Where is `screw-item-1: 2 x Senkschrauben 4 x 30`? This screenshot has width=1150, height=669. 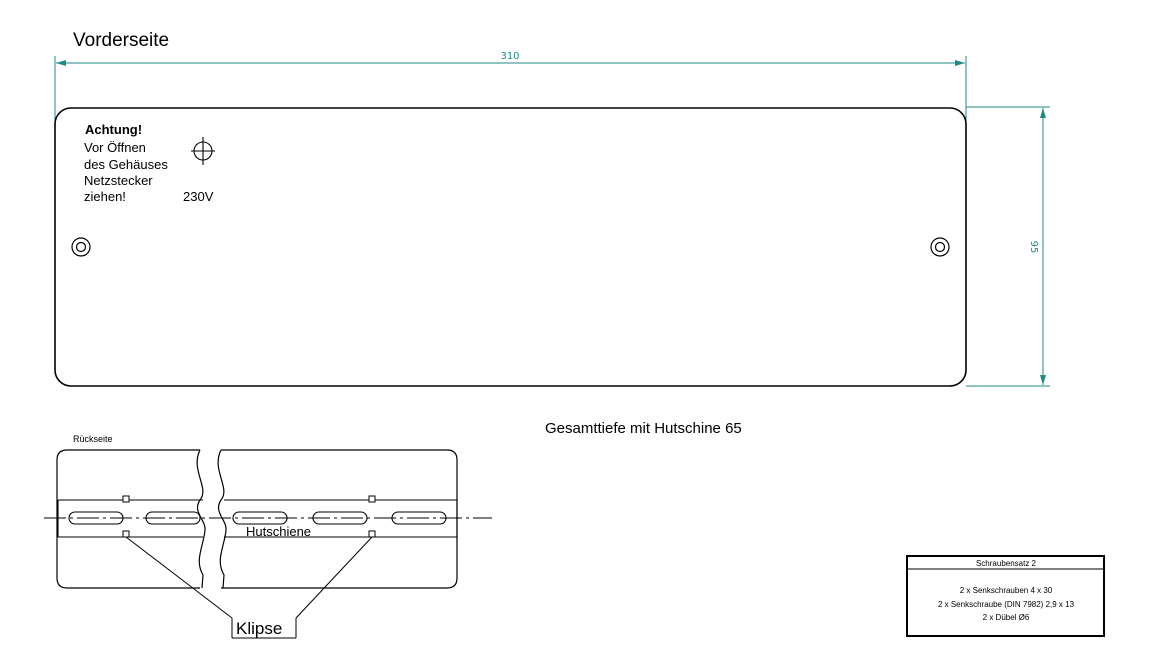
screw-item-1: 2 x Senkschrauben 4 x 30 is located at coordinates (1006, 590).